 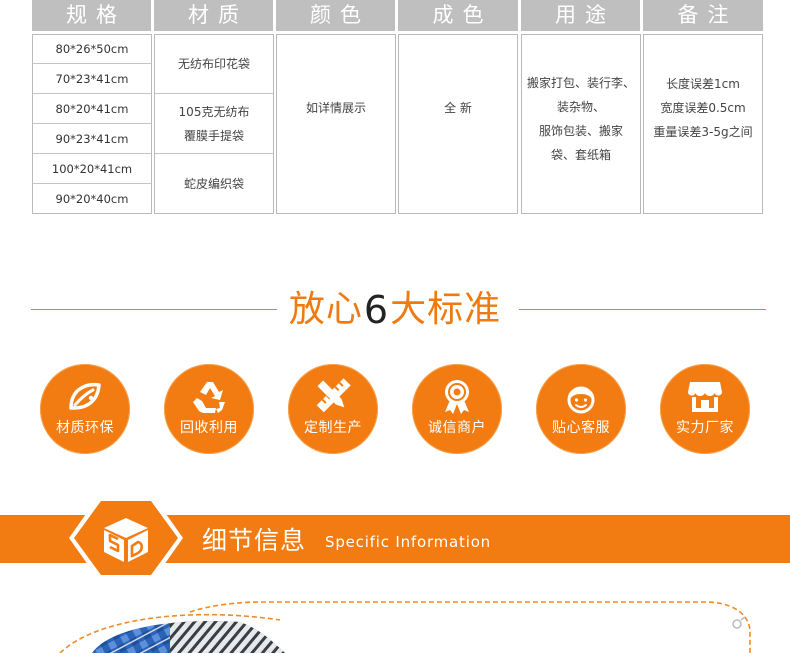 What do you see at coordinates (254, 540) in the screenshot?
I see `detail-banner-title: 细节信息` at bounding box center [254, 540].